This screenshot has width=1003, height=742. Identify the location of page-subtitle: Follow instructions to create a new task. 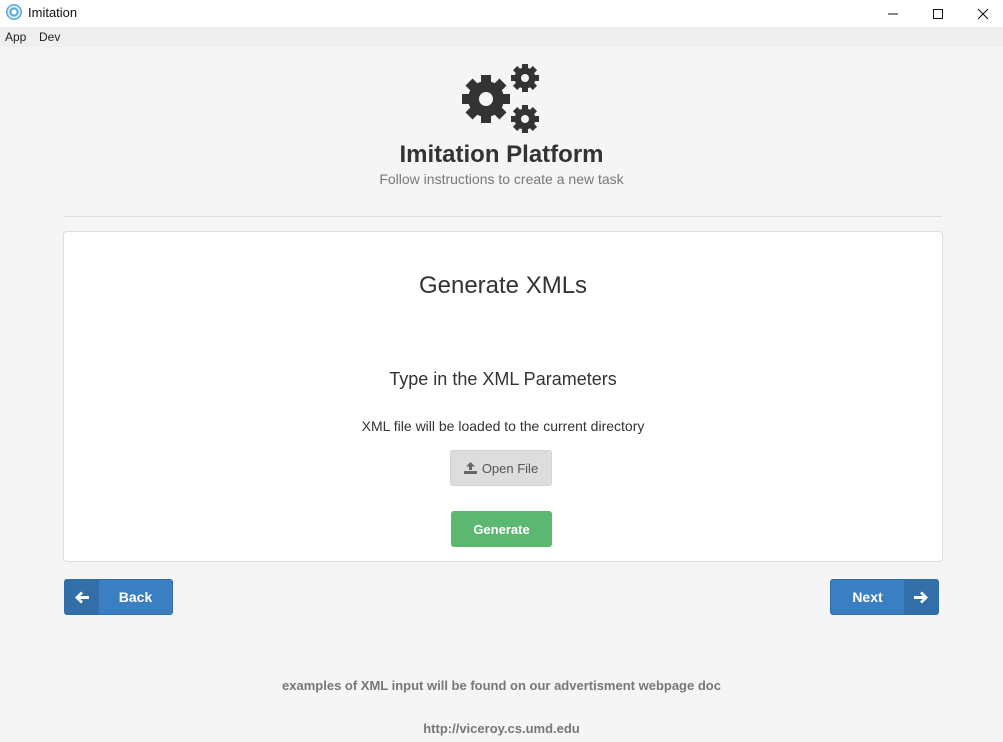
(501, 179).